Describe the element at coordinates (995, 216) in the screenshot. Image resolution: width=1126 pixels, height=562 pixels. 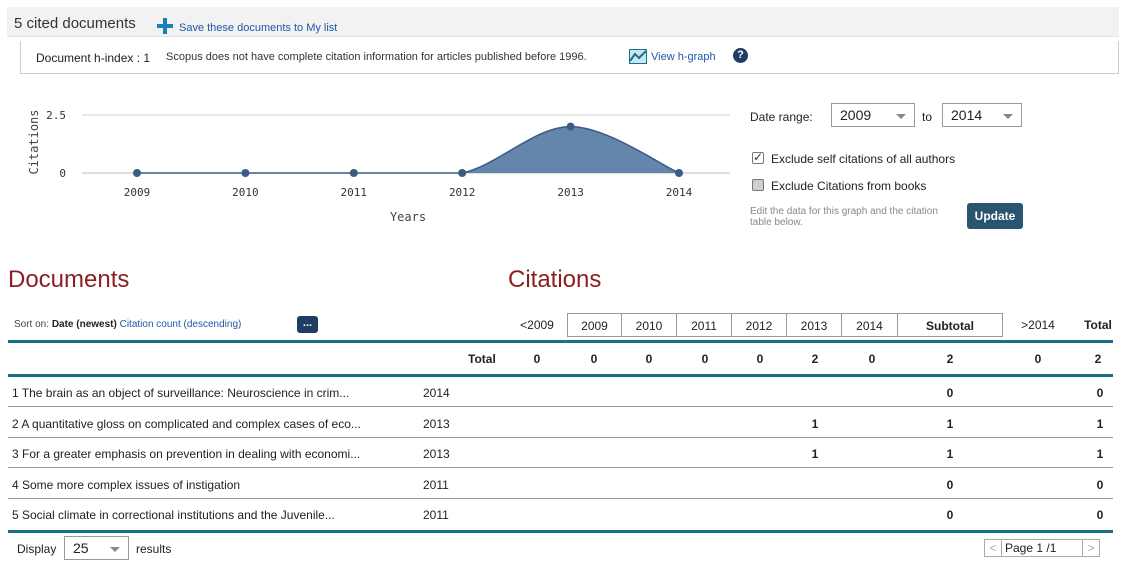
I see `update-button: Update` at that location.